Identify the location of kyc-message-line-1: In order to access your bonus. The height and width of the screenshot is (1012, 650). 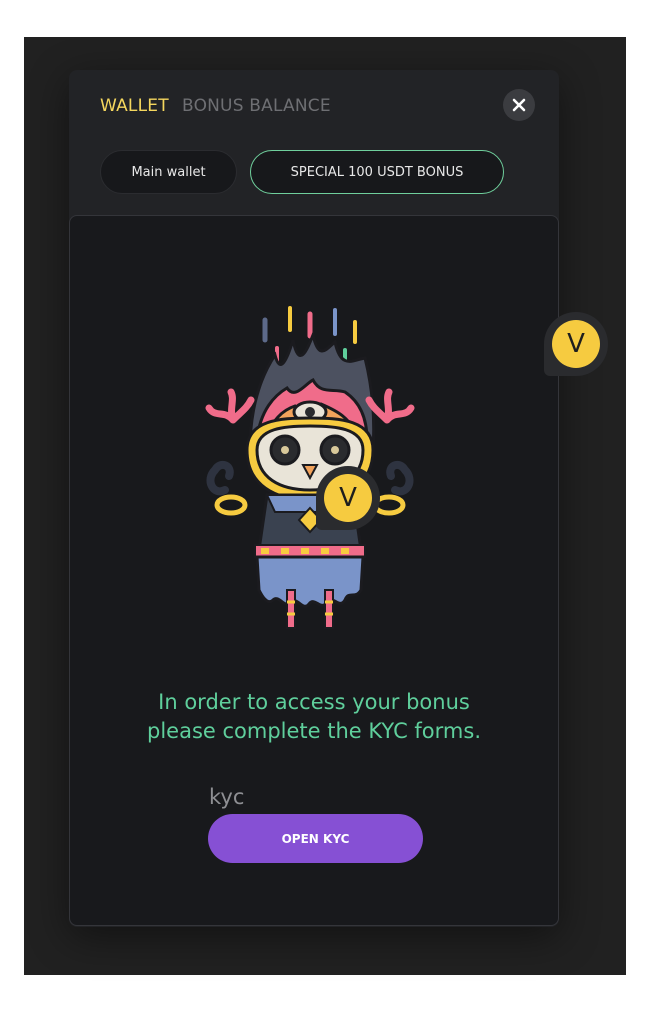
(314, 702).